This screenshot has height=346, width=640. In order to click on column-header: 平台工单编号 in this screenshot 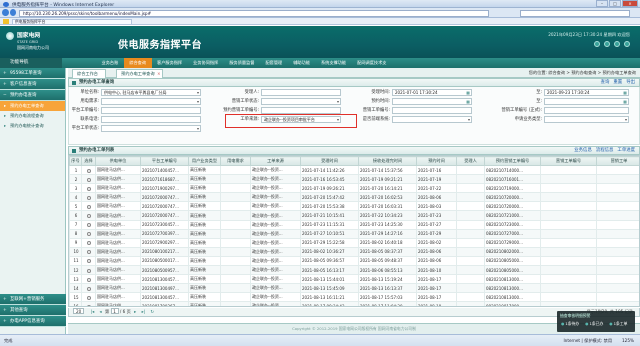, I will do `click(164, 161)`.